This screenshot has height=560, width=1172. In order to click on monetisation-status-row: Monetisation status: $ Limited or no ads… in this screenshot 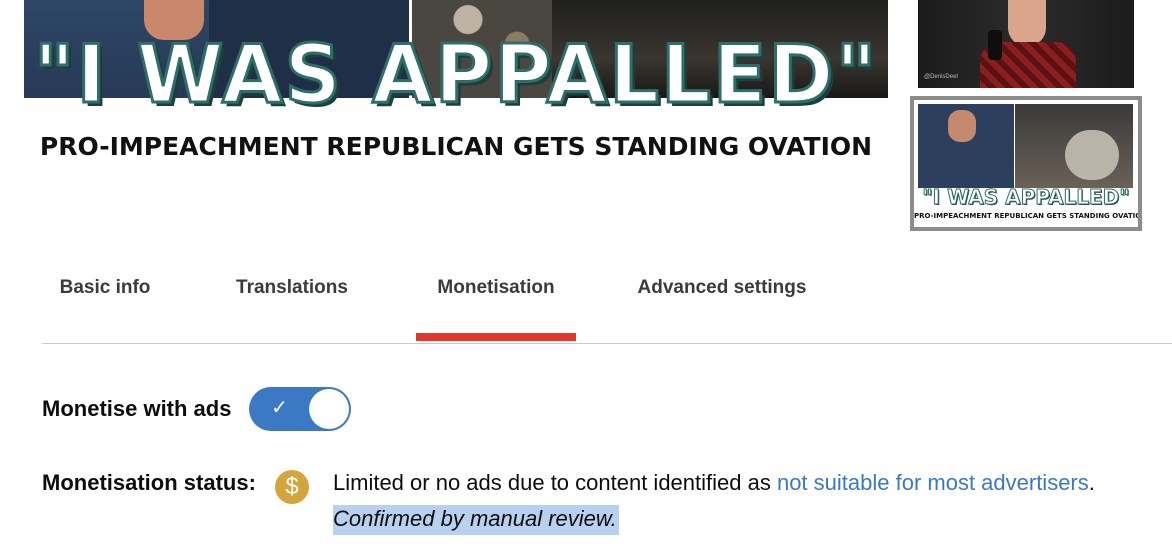, I will do `click(607, 506)`.